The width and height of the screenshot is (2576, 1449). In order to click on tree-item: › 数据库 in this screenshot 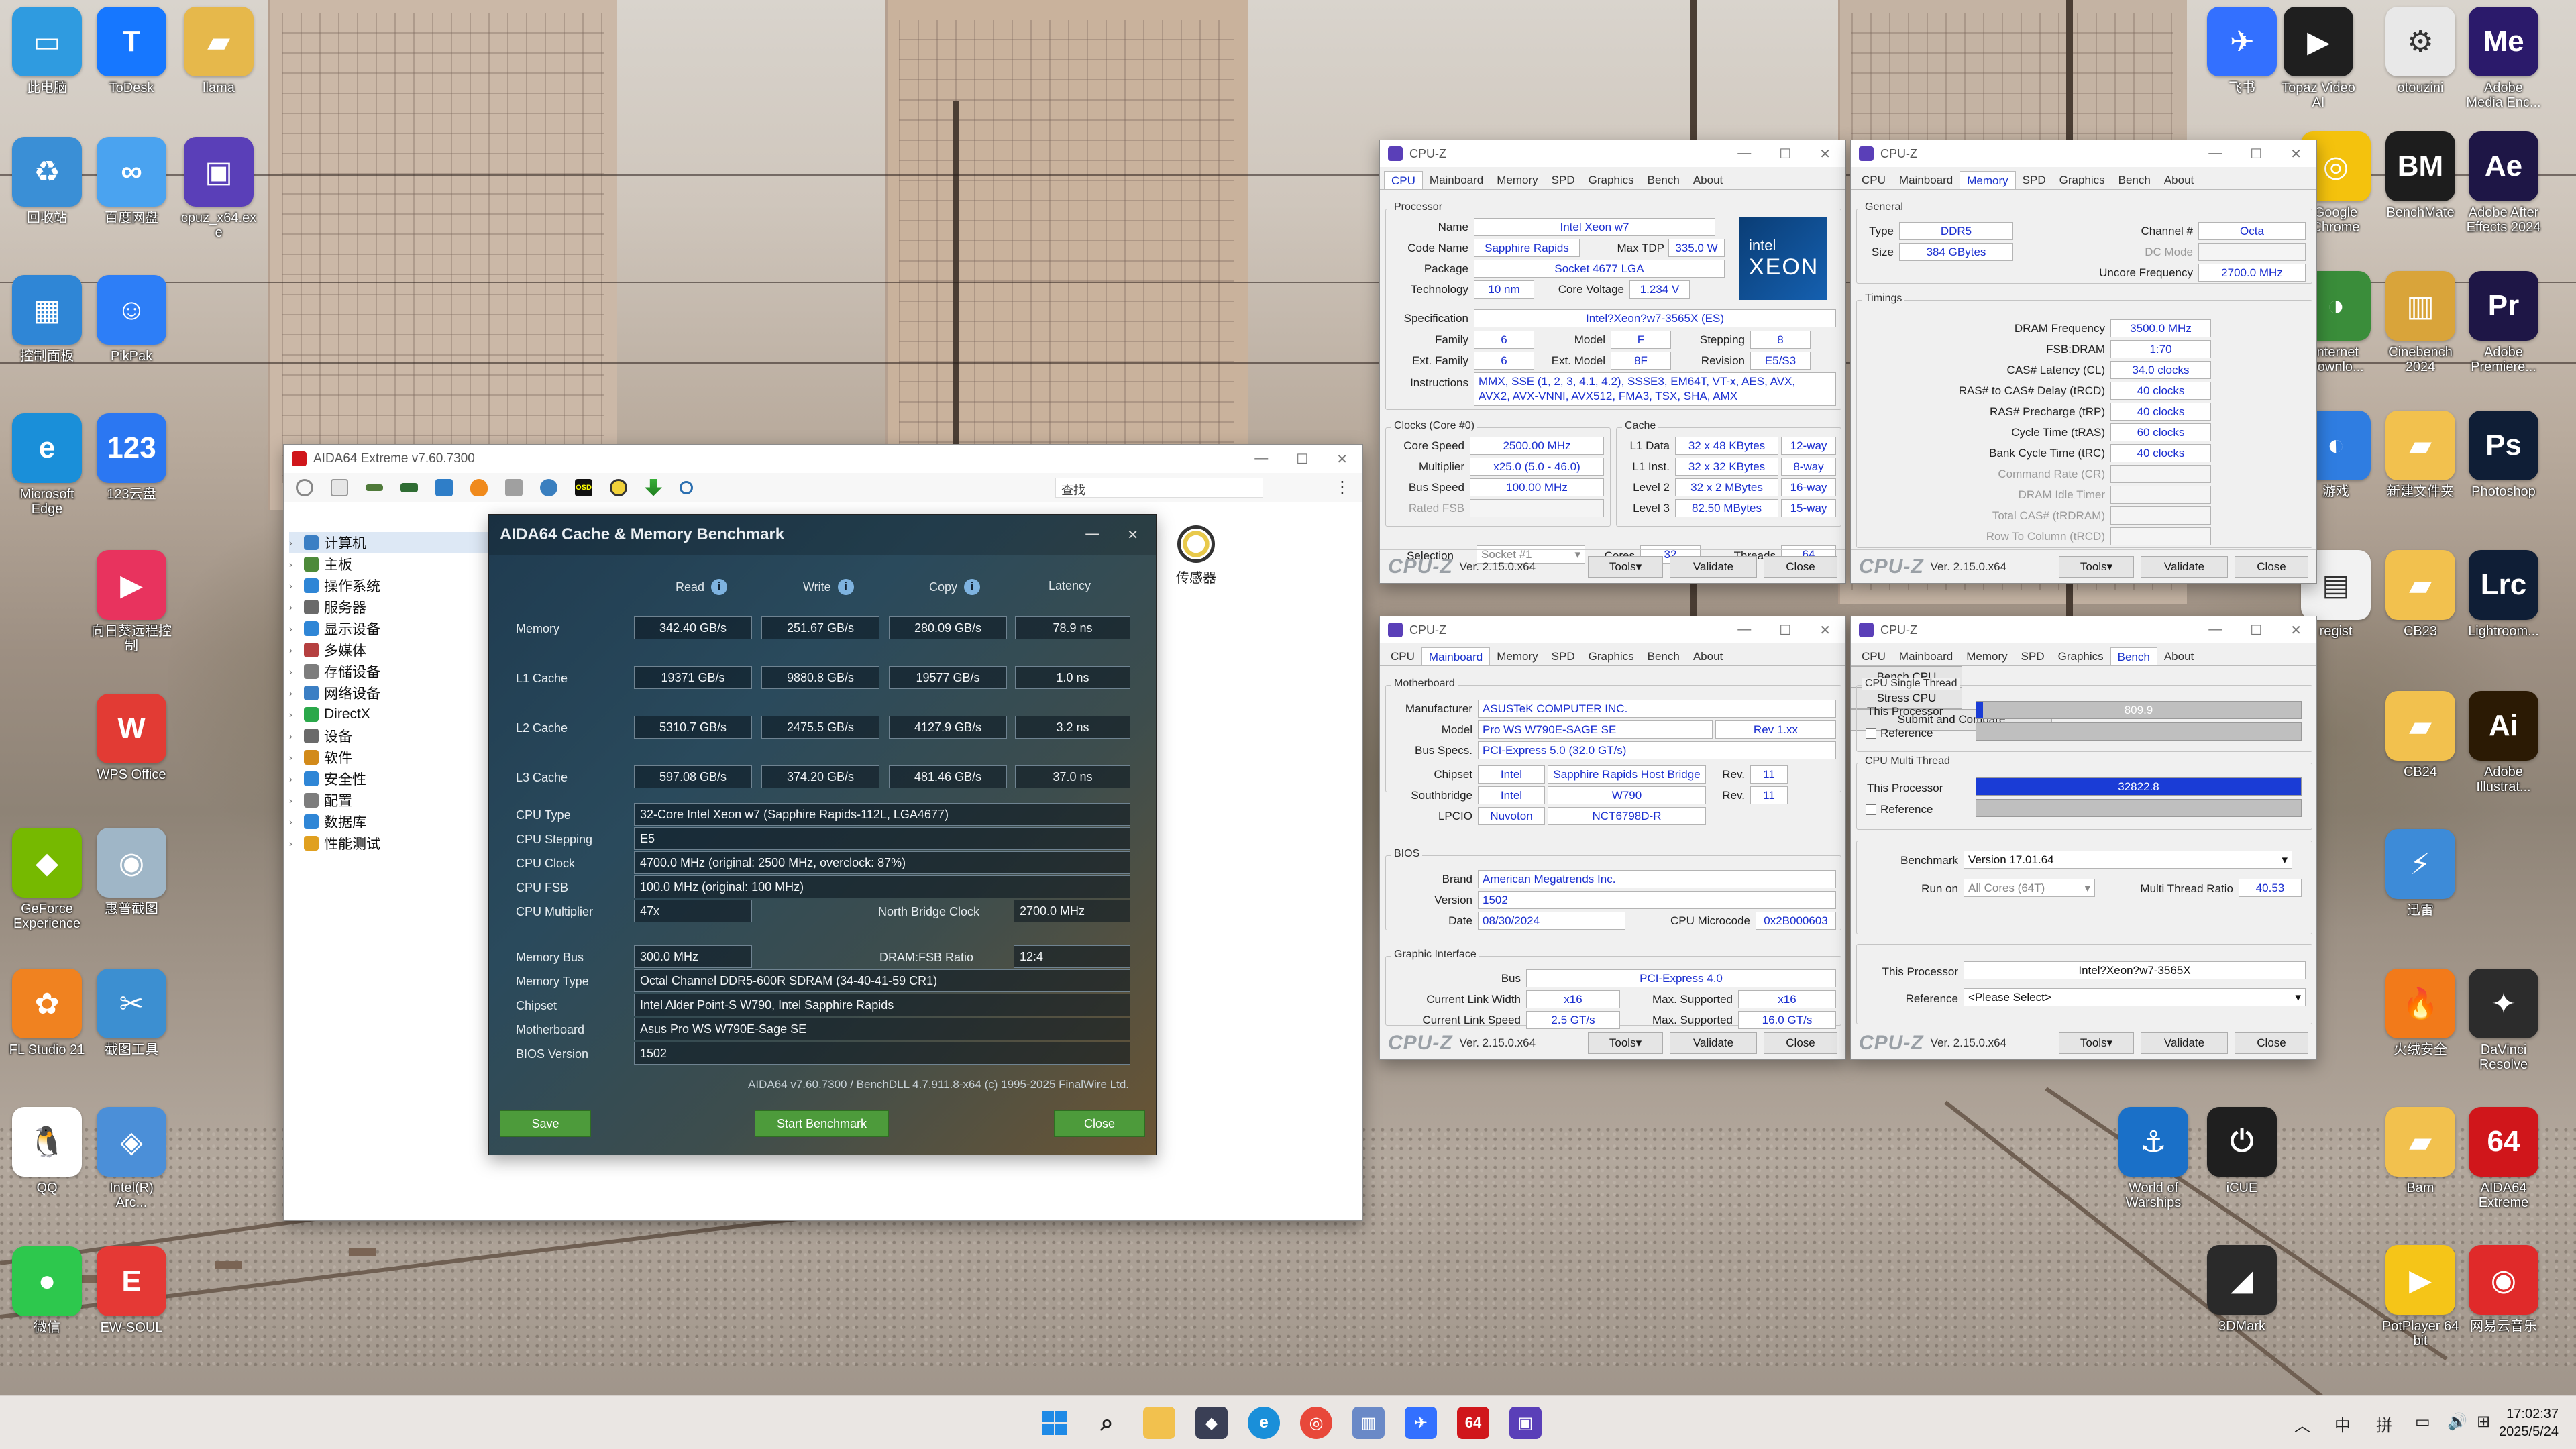, I will do `click(396, 822)`.